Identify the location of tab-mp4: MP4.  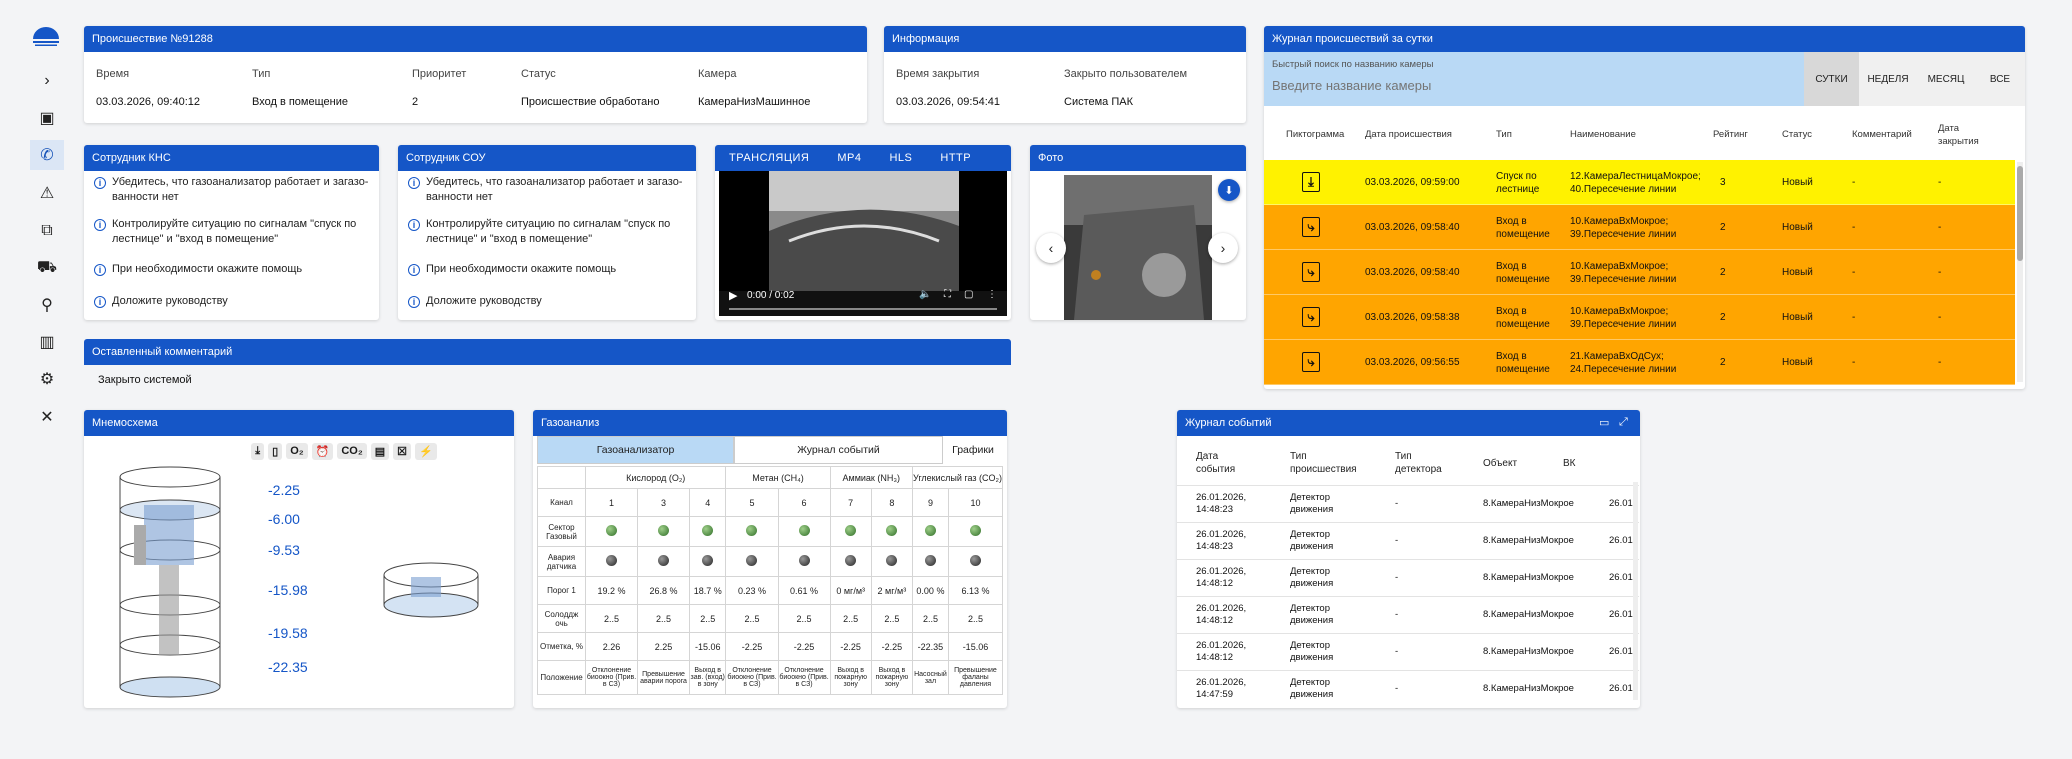
(849, 158).